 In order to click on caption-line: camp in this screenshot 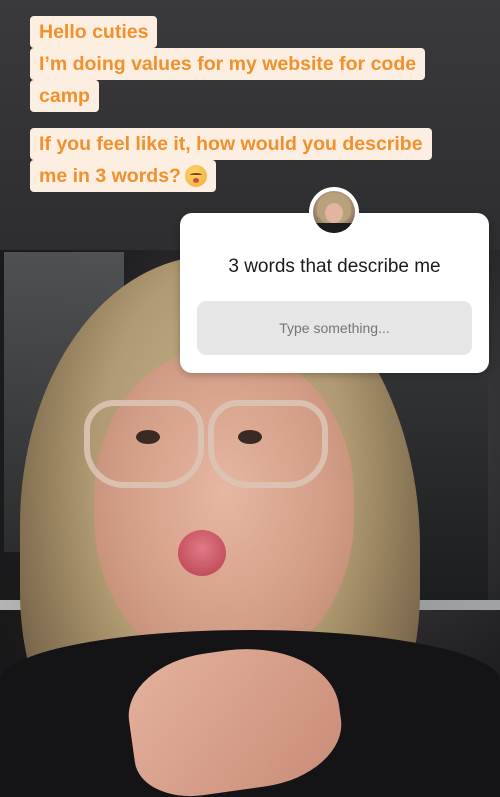, I will do `click(64, 96)`.